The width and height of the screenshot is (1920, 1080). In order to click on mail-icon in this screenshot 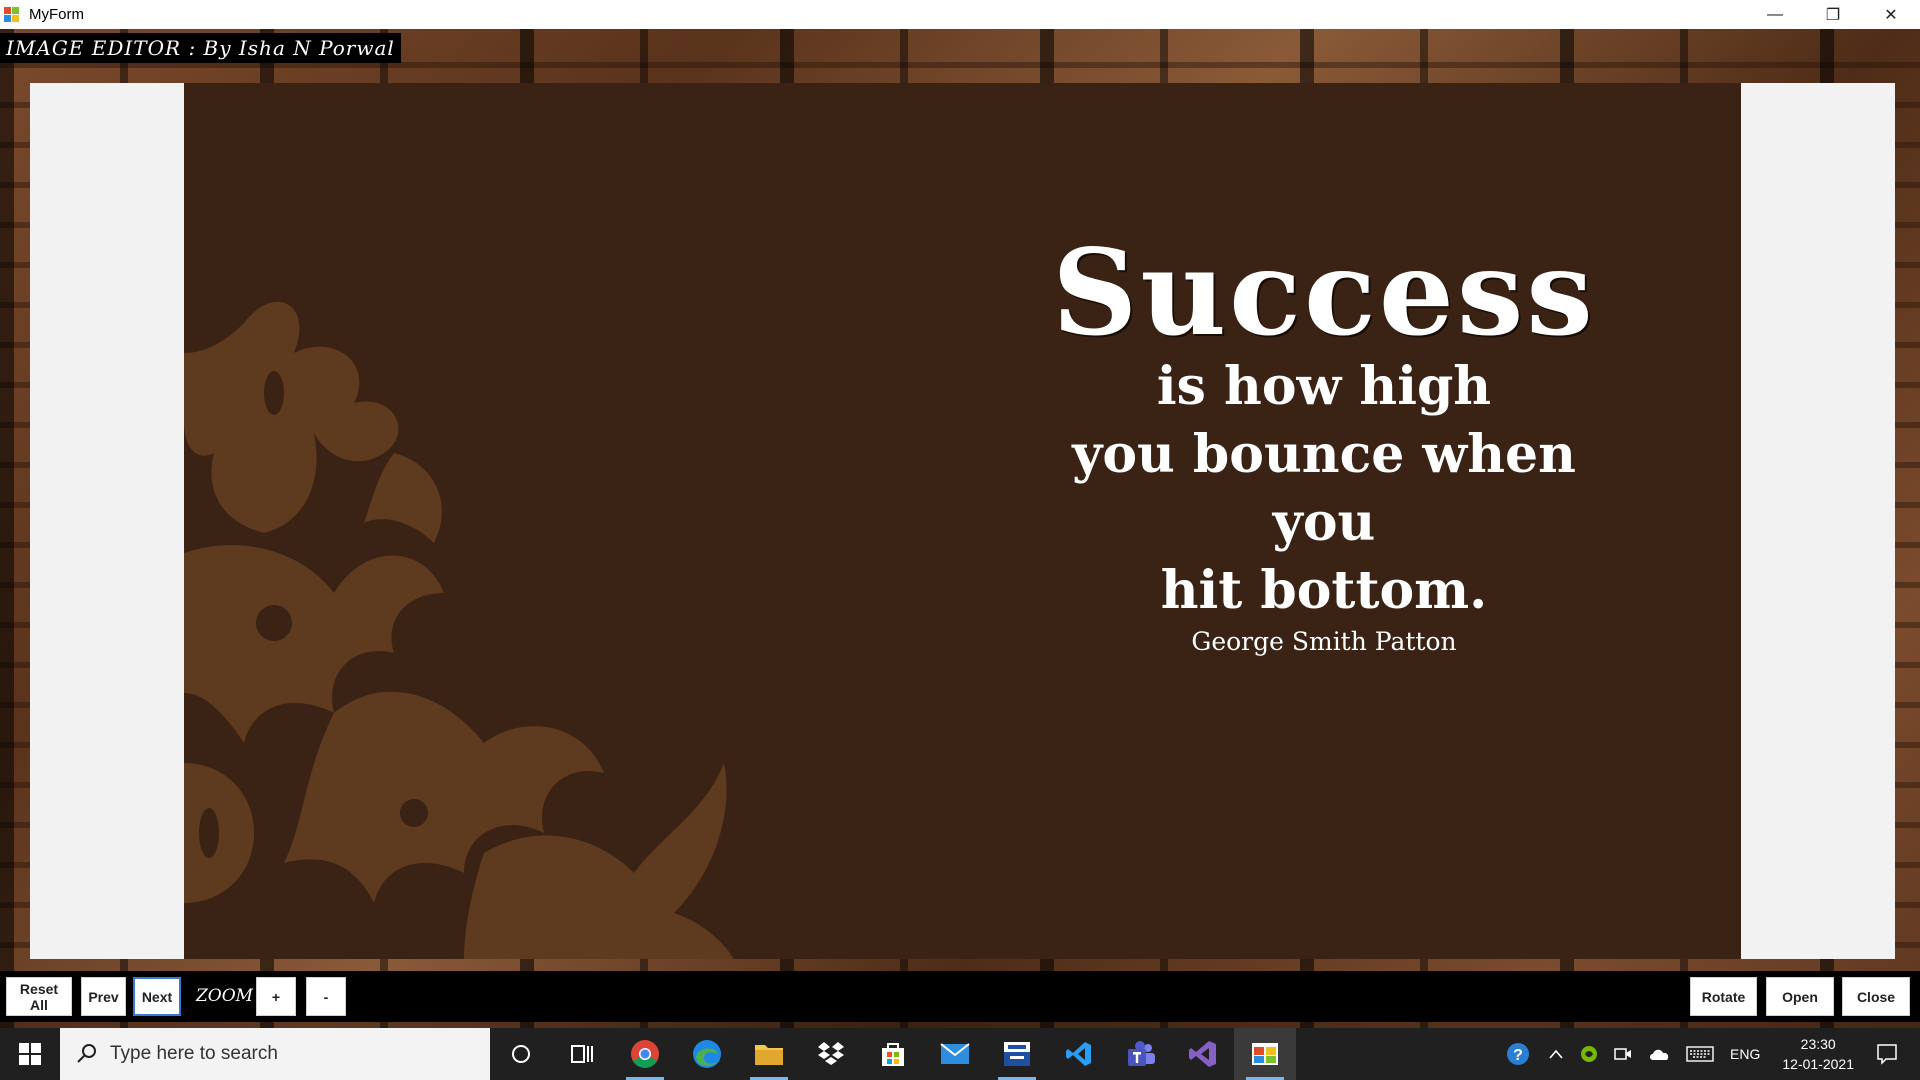, I will do `click(955, 1054)`.